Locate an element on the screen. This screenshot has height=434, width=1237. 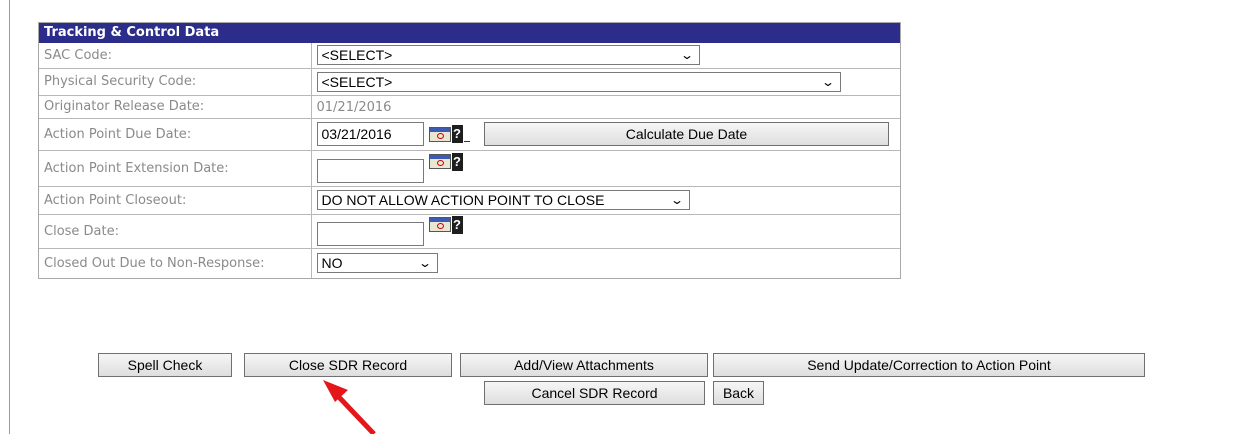
annotation-arrow-icon is located at coordinates (349, 407).